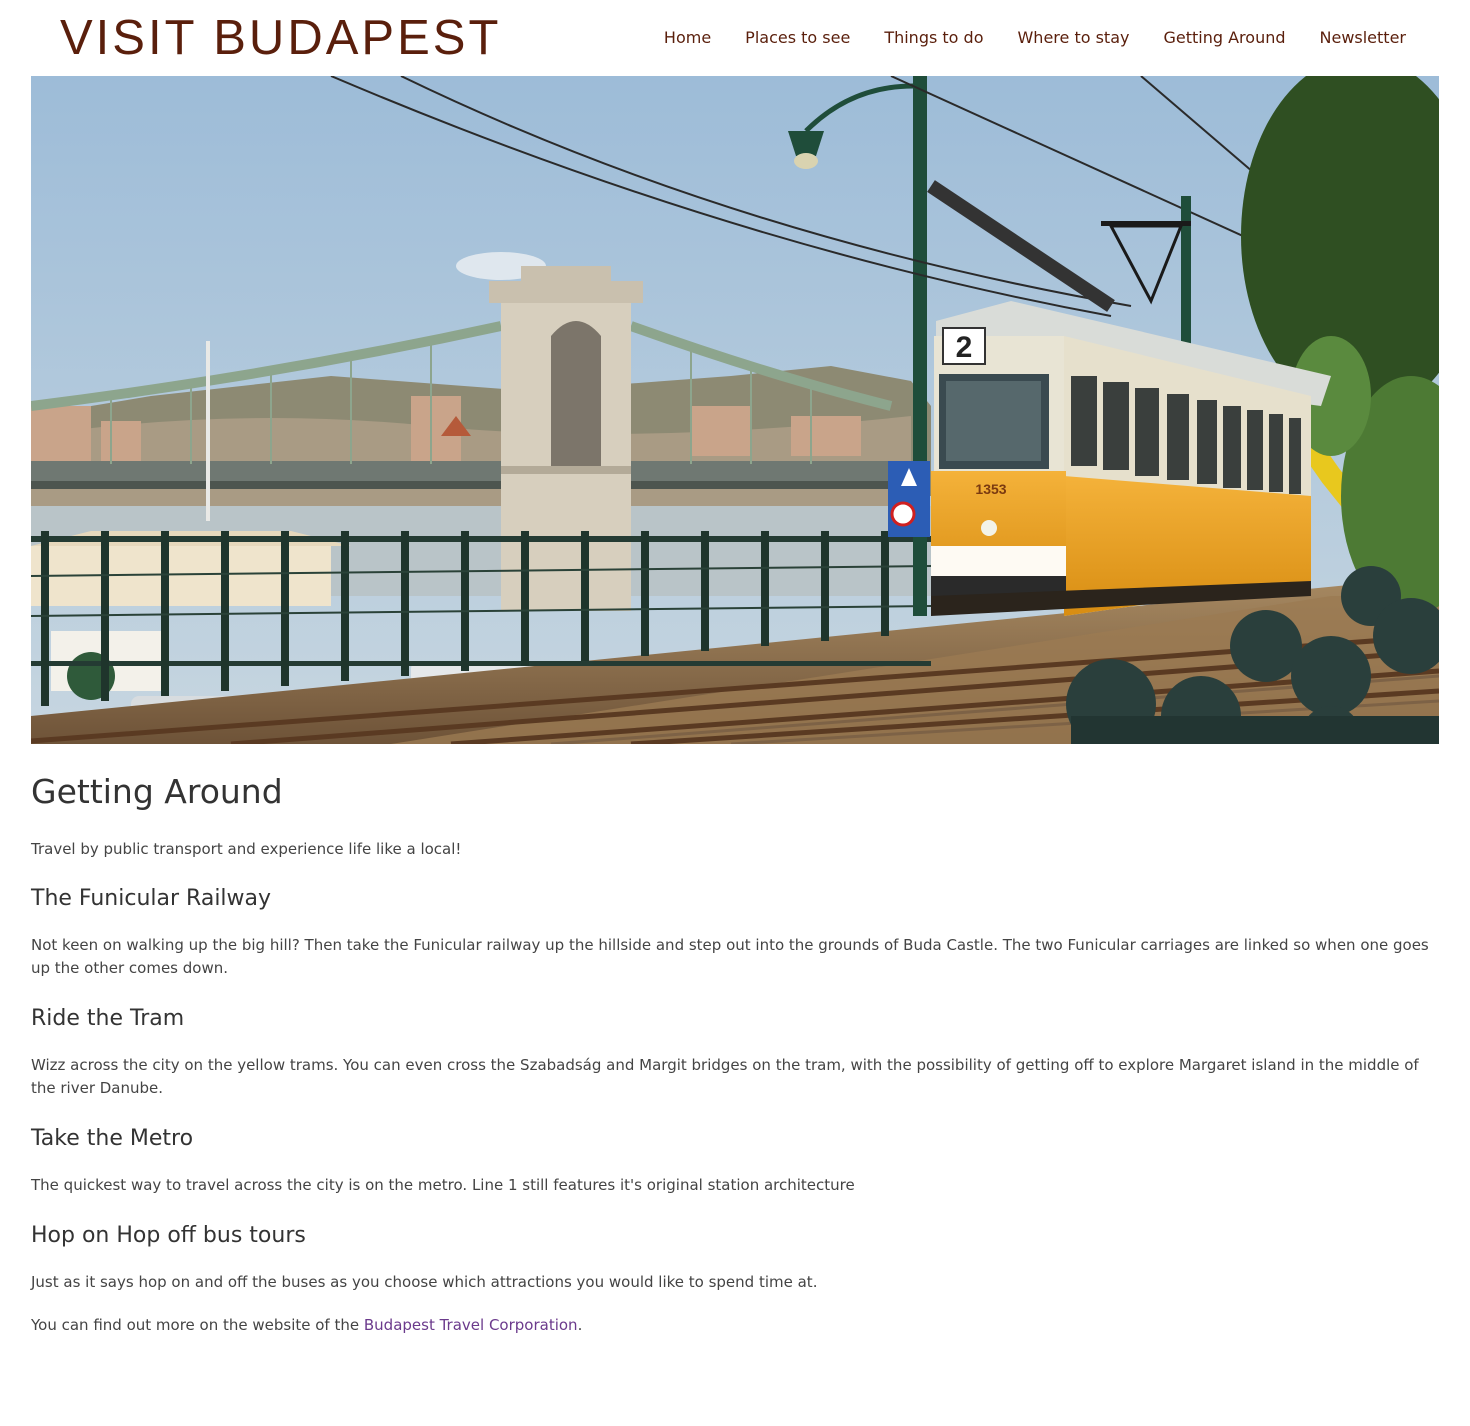 The width and height of the screenshot is (1470, 1426). Describe the element at coordinates (964, 347) in the screenshot. I see `tram-route-number: 2` at that location.